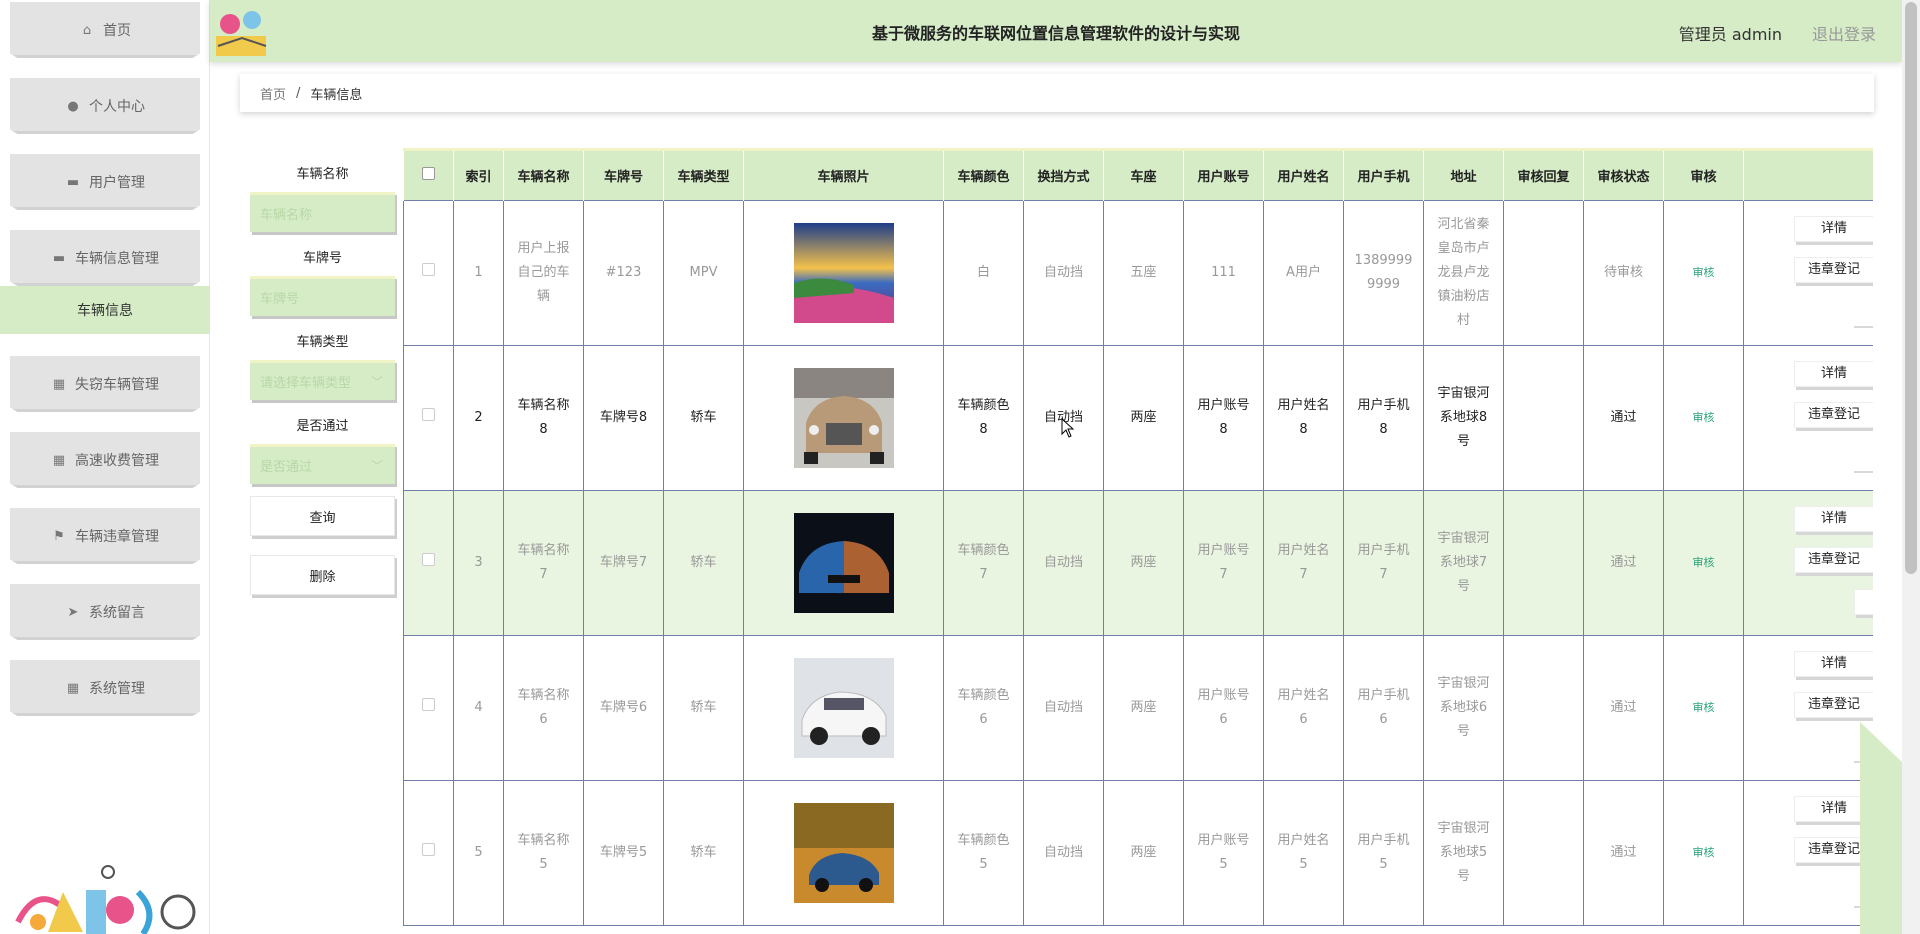 The height and width of the screenshot is (934, 1920). What do you see at coordinates (1056, 31) in the screenshot?
I see `top-header: 基于微服务的车联网位置信息管理软件的设计与实现 管理员 admin 退出登录` at bounding box center [1056, 31].